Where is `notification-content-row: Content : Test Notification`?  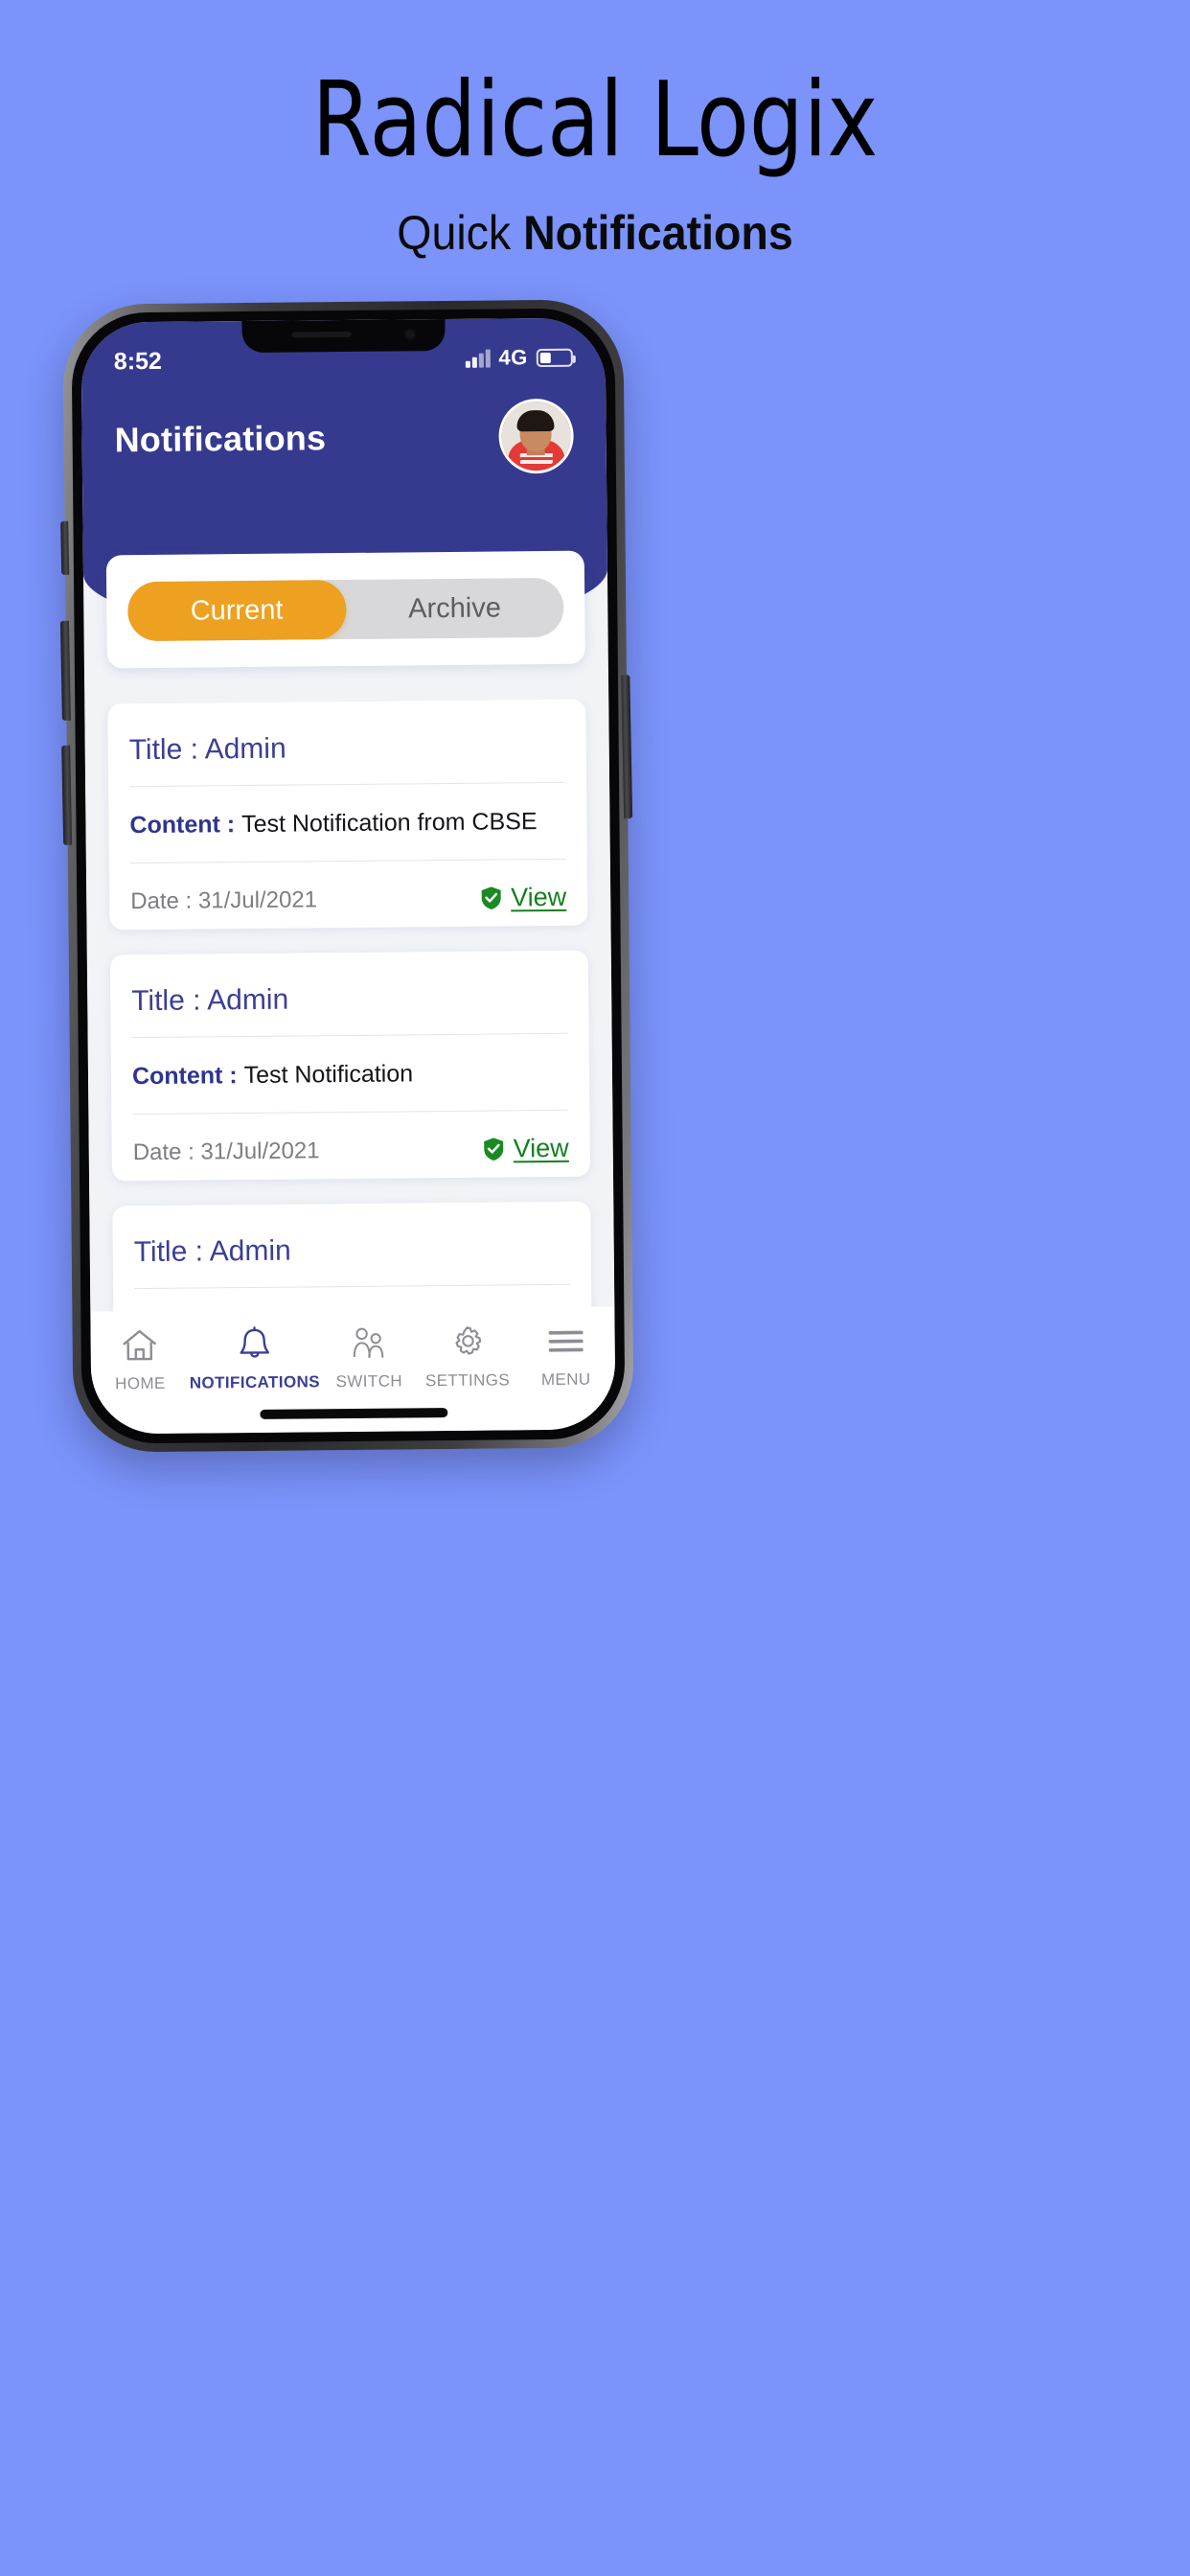
notification-content-row: Content : Test Notification is located at coordinates (350, 1074).